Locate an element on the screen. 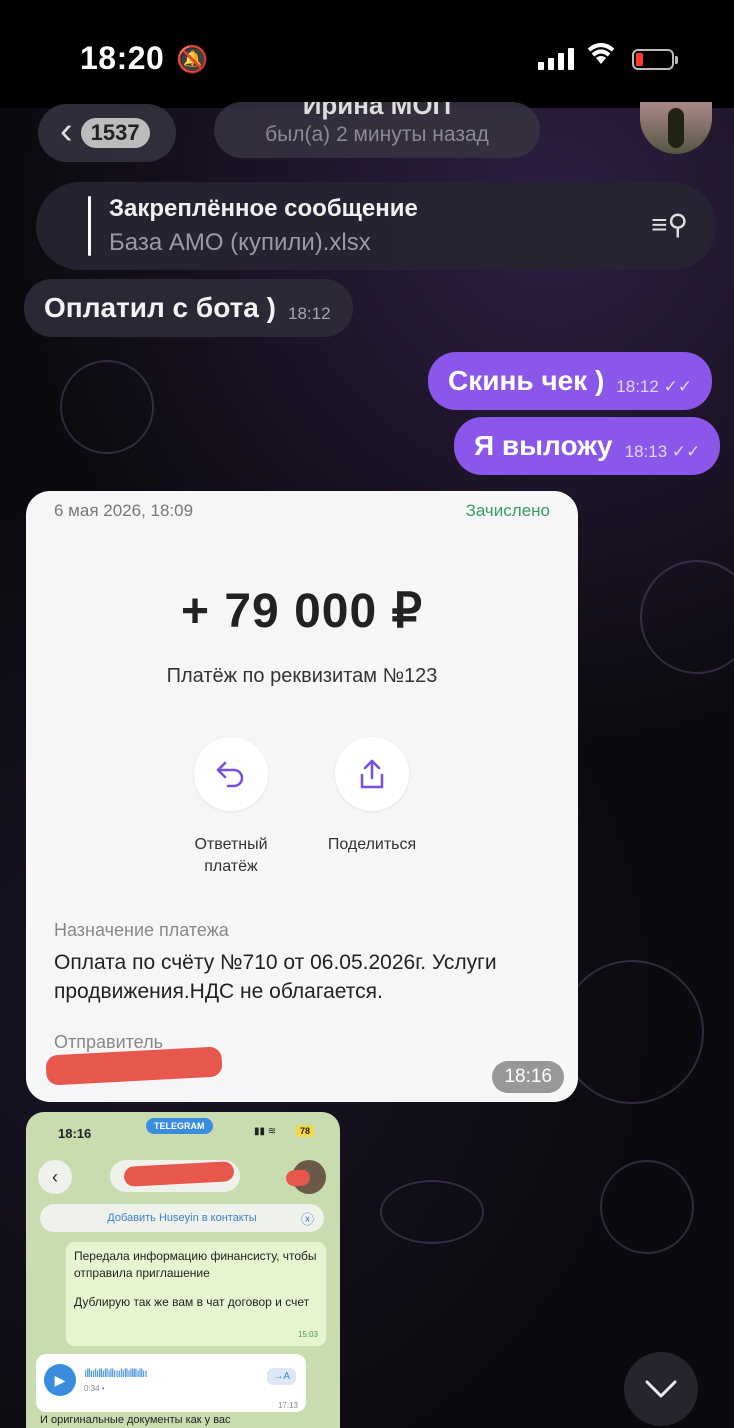 This screenshot has width=734, height=1428. screenshot-signal-icon: ▮▮ ≋ is located at coordinates (265, 1131).